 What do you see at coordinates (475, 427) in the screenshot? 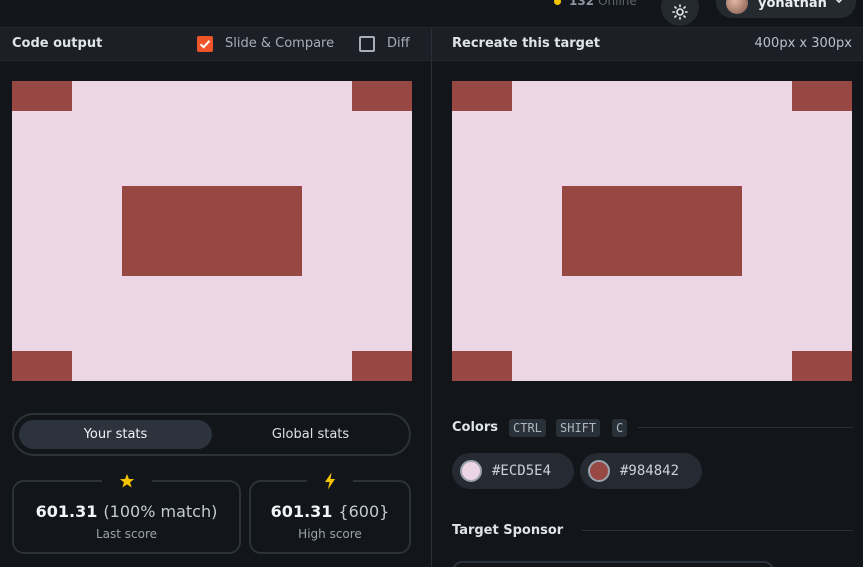
I see `colors-title: Colors` at bounding box center [475, 427].